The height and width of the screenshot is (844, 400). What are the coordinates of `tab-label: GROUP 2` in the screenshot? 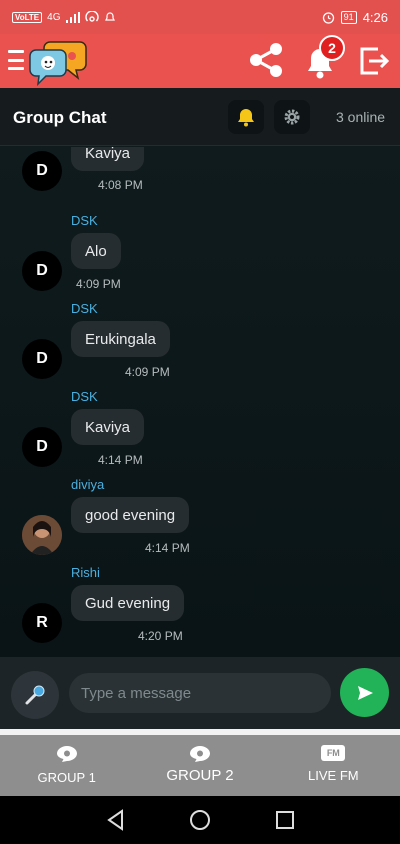 It's located at (200, 775).